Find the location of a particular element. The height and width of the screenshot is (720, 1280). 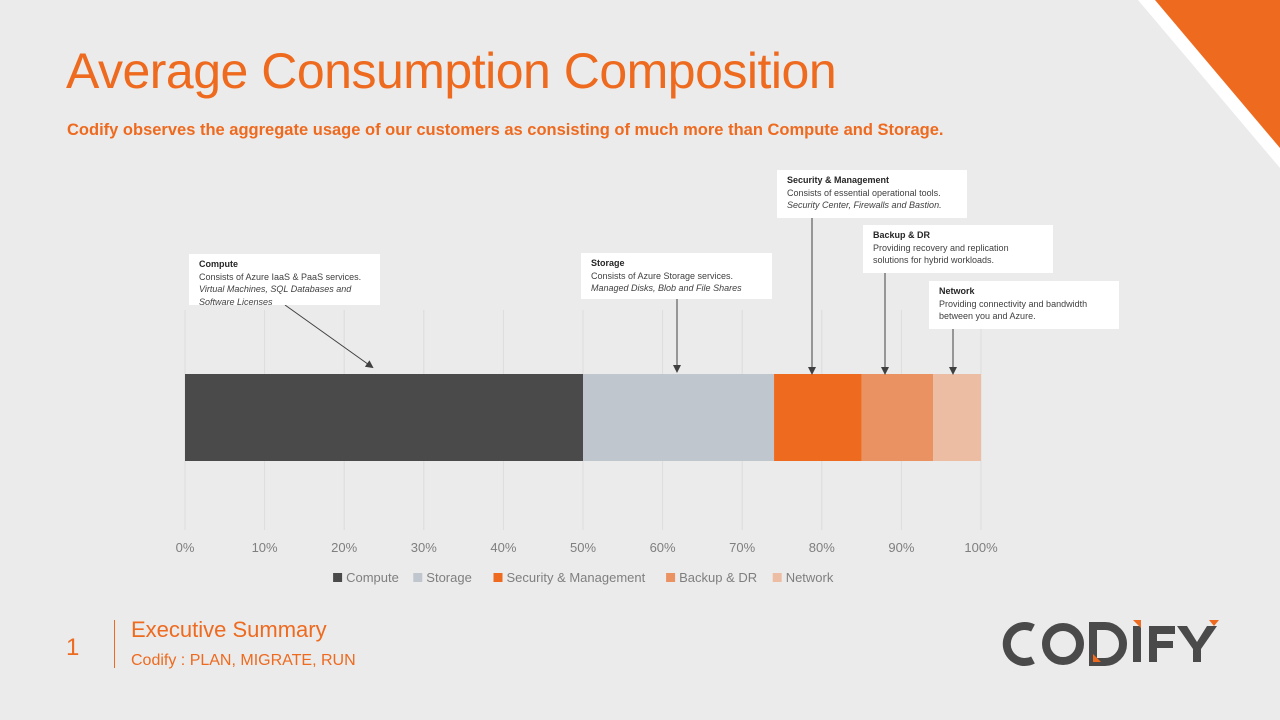

callout-title: Network is located at coordinates (957, 291).